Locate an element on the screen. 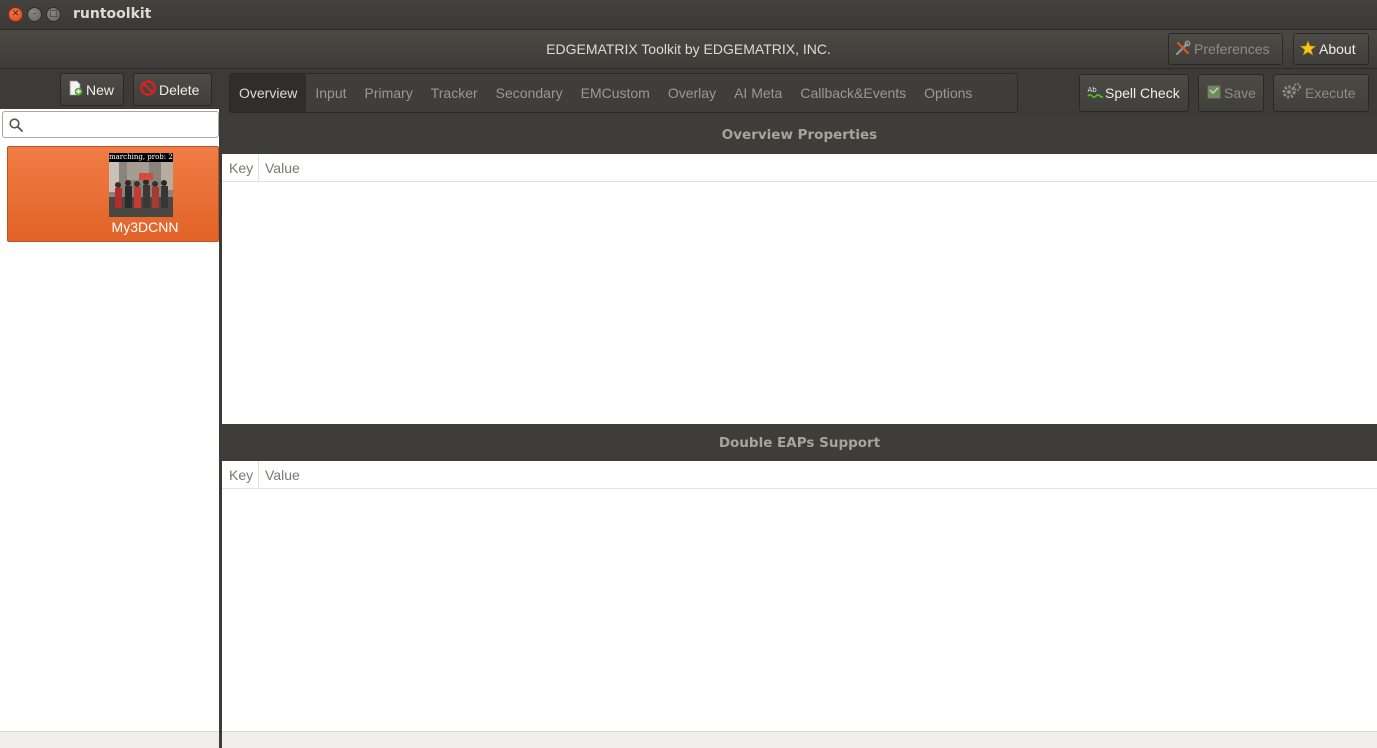 This screenshot has width=1377, height=748. no-entry-icon is located at coordinates (148, 89).